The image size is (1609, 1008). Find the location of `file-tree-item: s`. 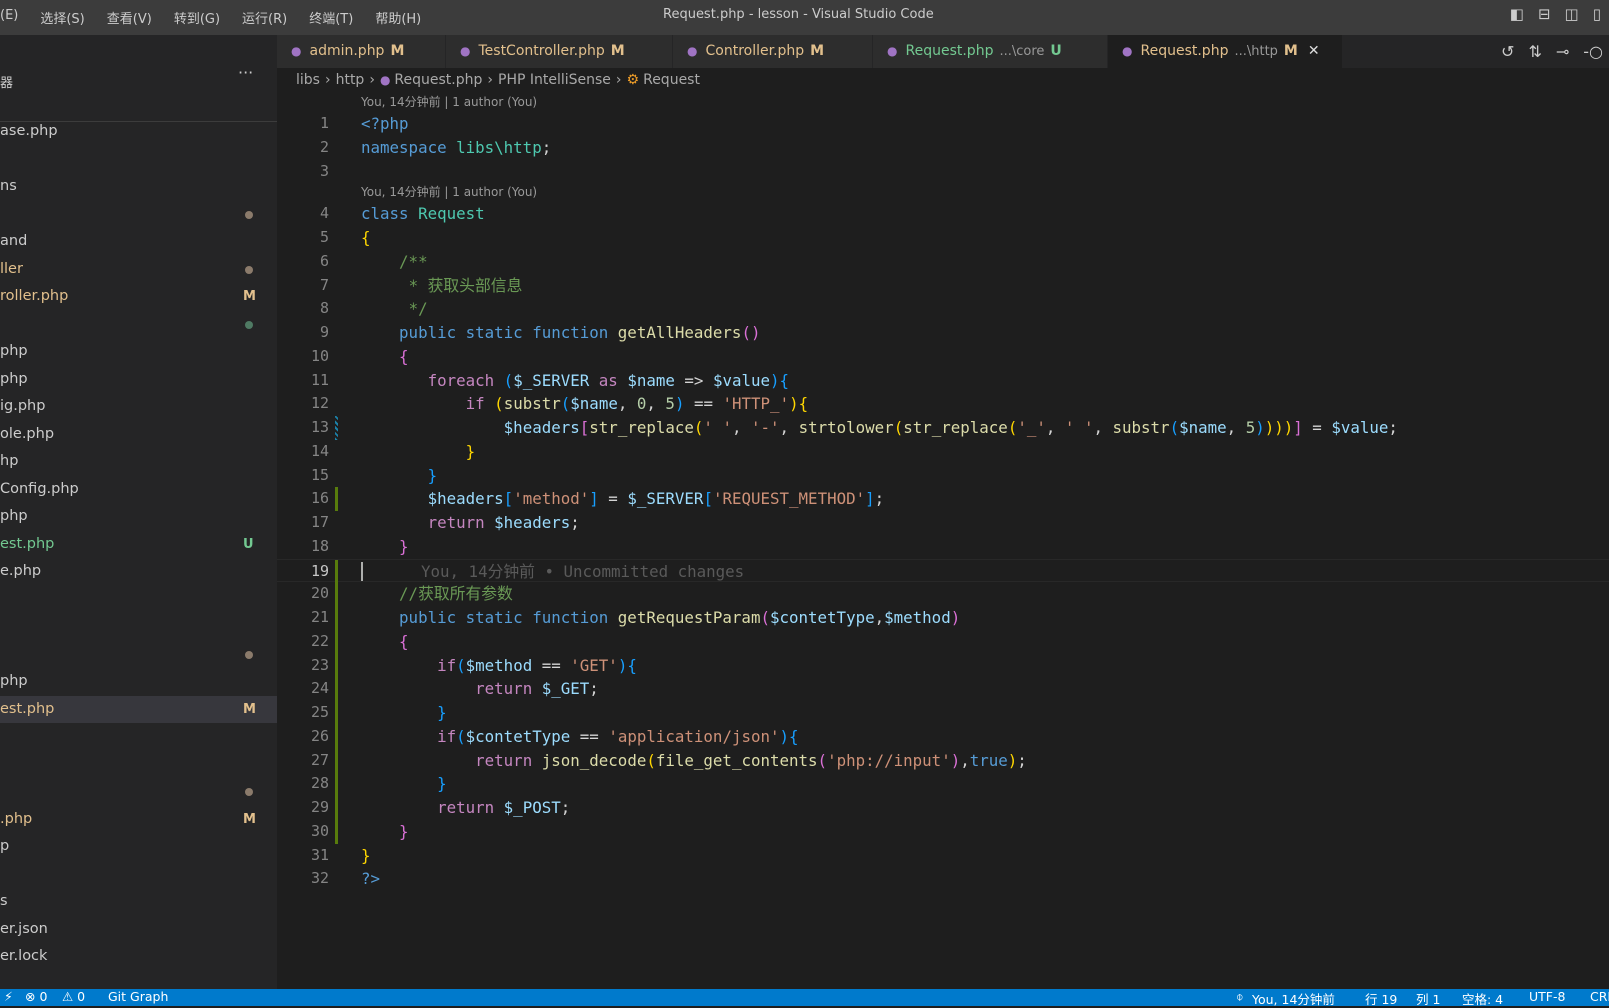

file-tree-item: s is located at coordinates (138, 902).